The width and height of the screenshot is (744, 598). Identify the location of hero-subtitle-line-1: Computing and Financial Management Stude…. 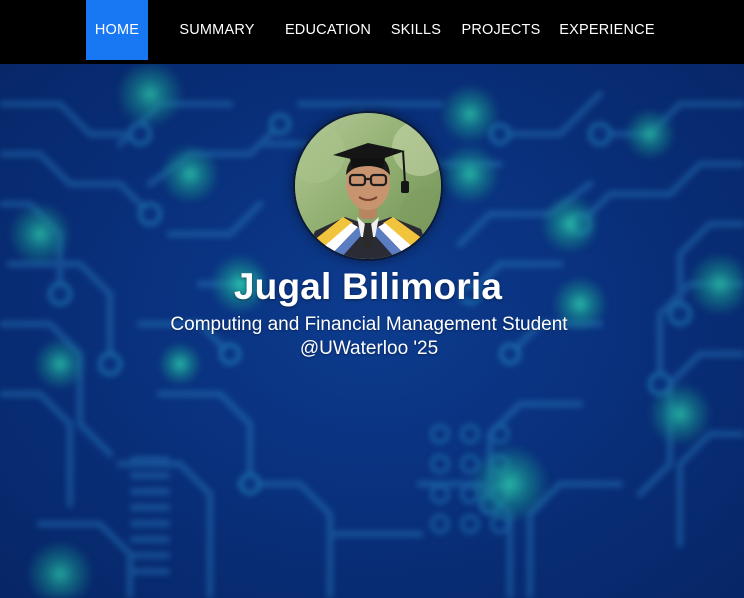
(369, 324).